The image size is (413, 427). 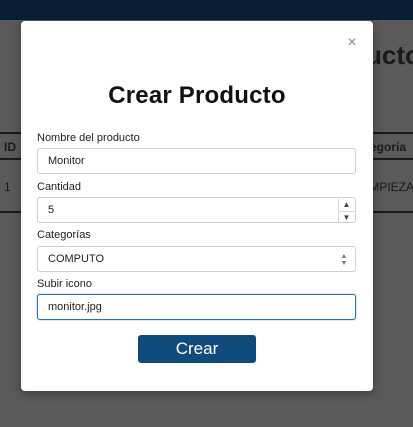 I want to click on quantity-input: 5 ▲ ▼, so click(x=196, y=210).